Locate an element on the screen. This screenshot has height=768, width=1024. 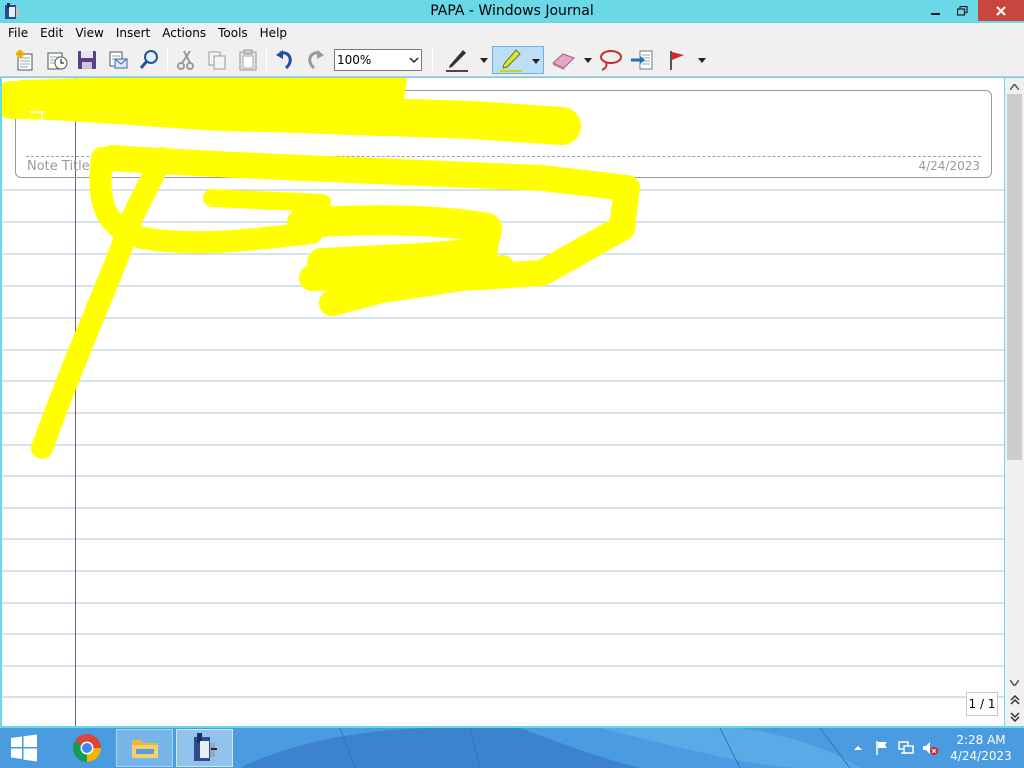
zoom-select: 100% is located at coordinates (378, 60).